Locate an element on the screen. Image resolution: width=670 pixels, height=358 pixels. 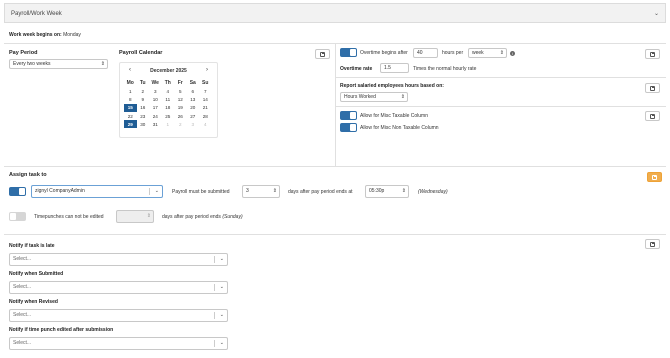
calendar-day: 10 is located at coordinates (155, 99).